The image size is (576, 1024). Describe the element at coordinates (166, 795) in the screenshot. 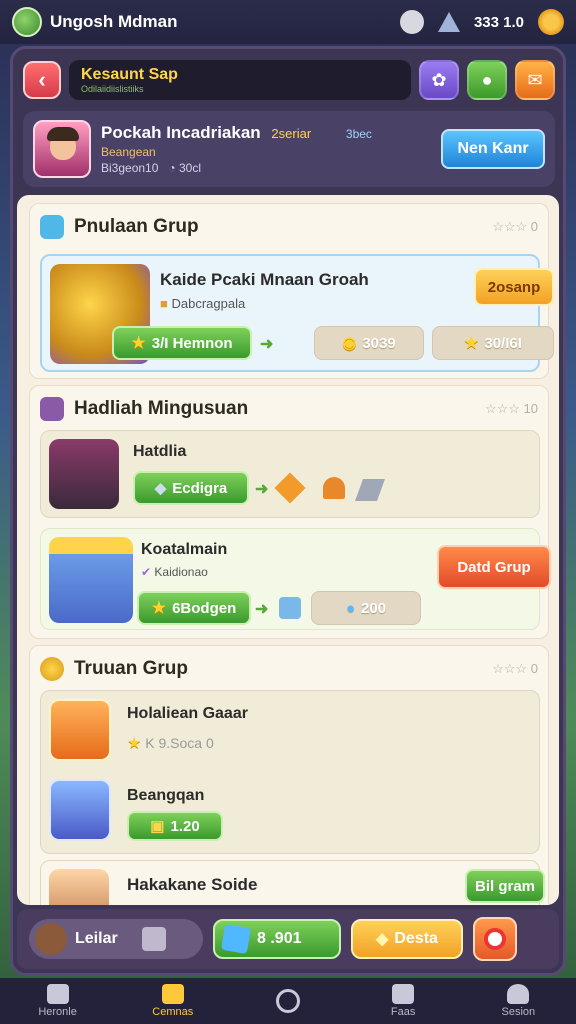

I see `member-name: Beangqan` at that location.